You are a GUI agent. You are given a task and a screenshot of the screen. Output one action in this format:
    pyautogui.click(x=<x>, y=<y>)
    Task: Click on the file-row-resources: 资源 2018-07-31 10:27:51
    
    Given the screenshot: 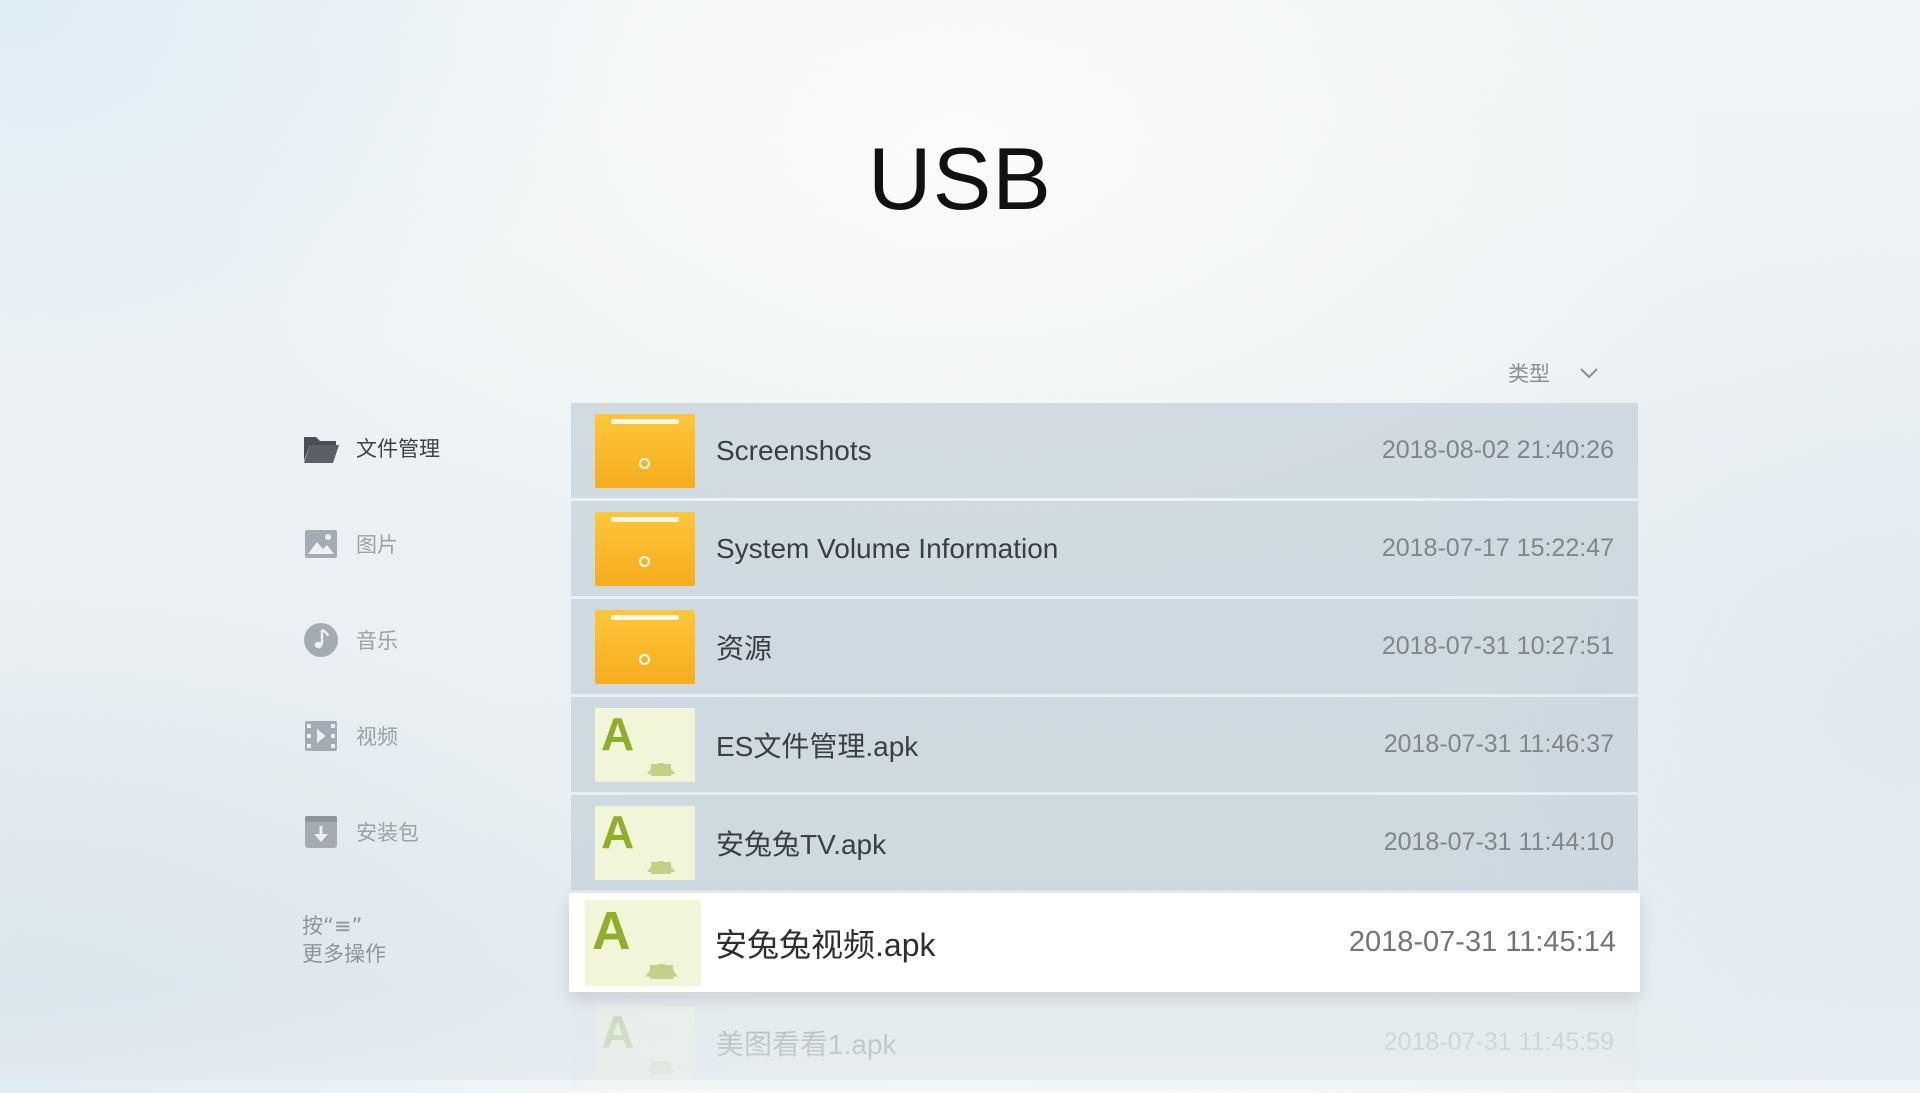 What is the action you would take?
    pyautogui.click(x=1104, y=646)
    